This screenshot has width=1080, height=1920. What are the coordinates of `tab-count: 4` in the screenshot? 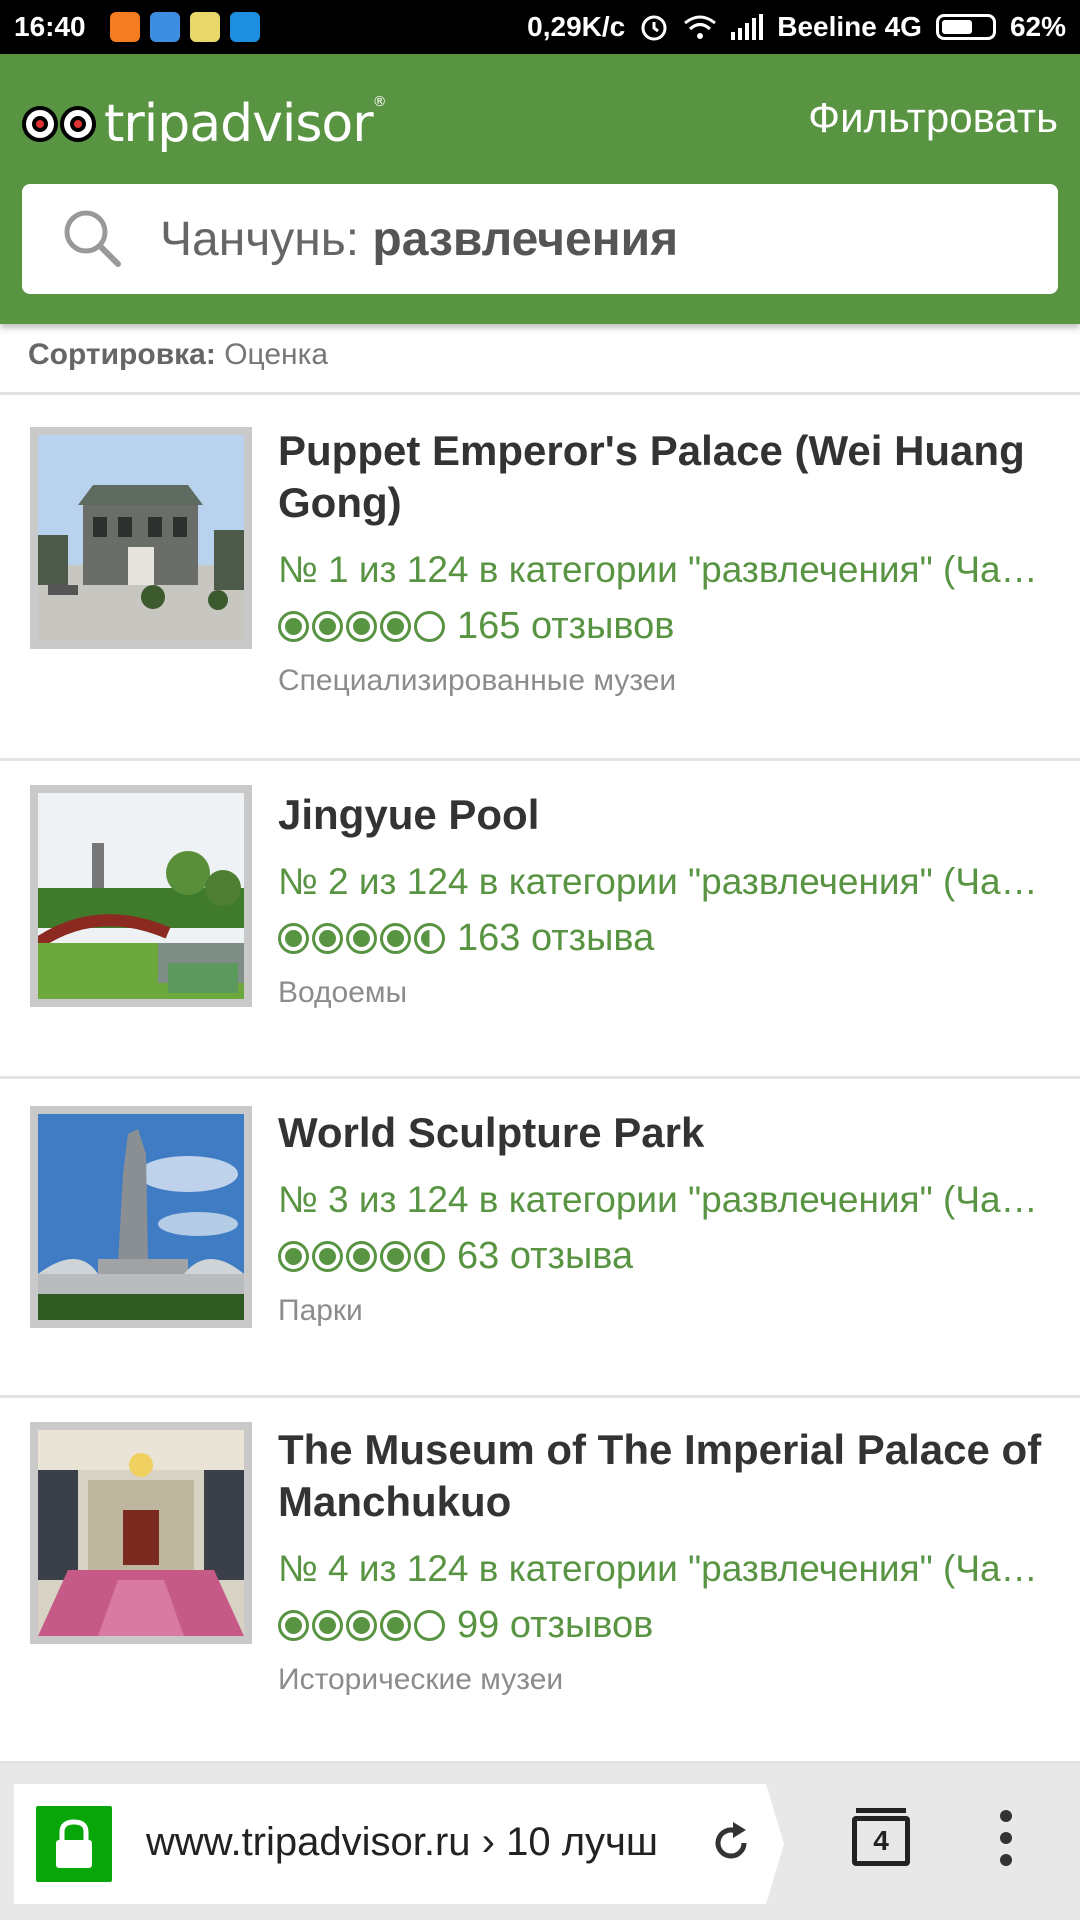 It's located at (881, 1841).